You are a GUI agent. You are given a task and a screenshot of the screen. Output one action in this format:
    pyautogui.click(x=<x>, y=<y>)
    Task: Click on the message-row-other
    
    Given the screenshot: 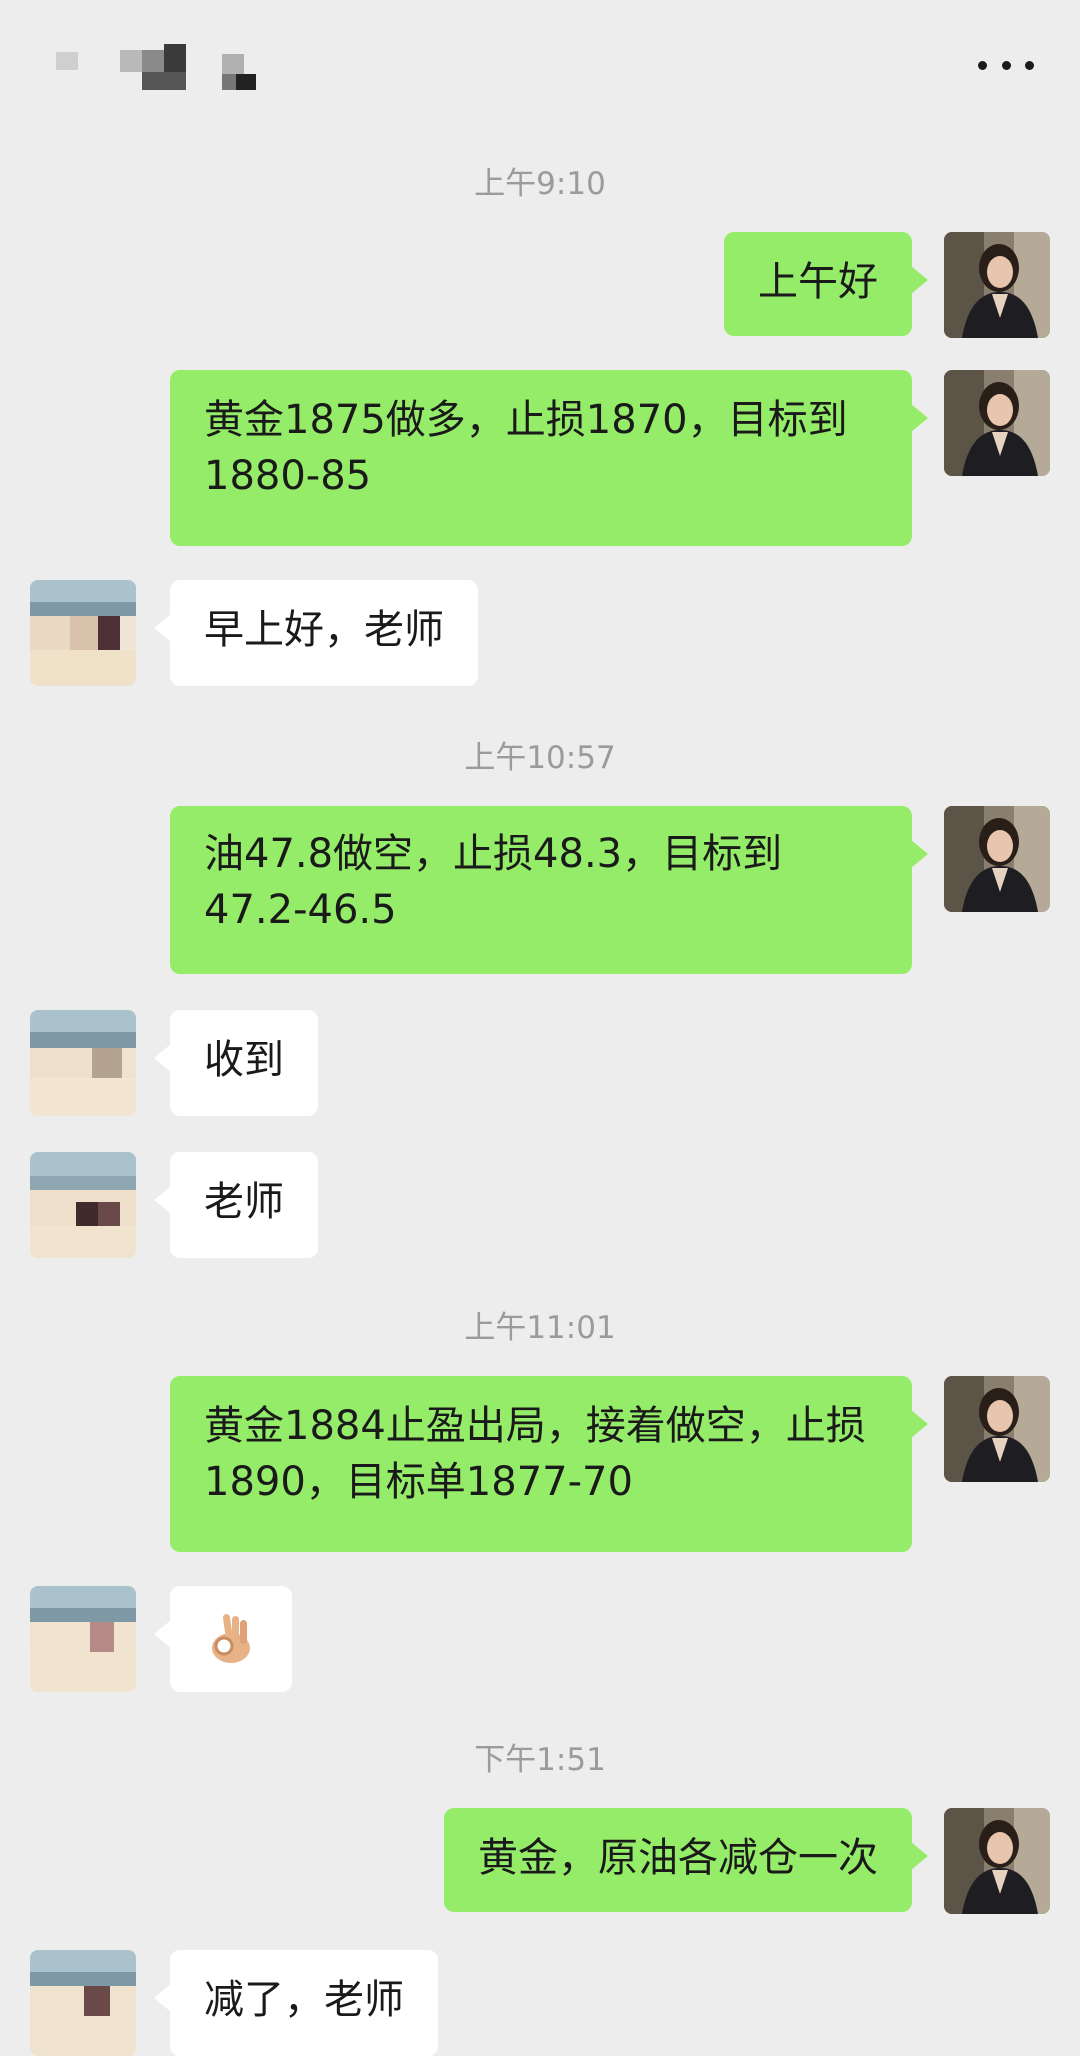 What is the action you would take?
    pyautogui.click(x=540, y=1639)
    